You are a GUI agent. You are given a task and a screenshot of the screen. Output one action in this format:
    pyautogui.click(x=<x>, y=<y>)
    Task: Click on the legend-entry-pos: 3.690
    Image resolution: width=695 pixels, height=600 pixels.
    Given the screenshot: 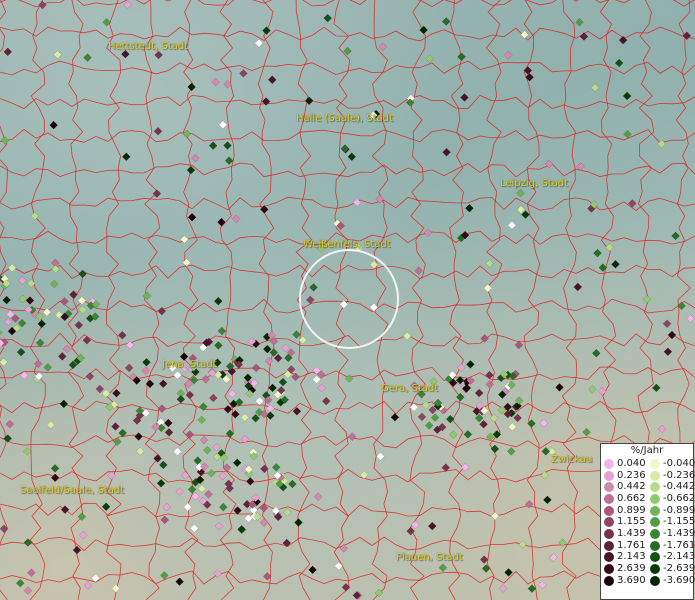 What is the action you would take?
    pyautogui.click(x=624, y=580)
    